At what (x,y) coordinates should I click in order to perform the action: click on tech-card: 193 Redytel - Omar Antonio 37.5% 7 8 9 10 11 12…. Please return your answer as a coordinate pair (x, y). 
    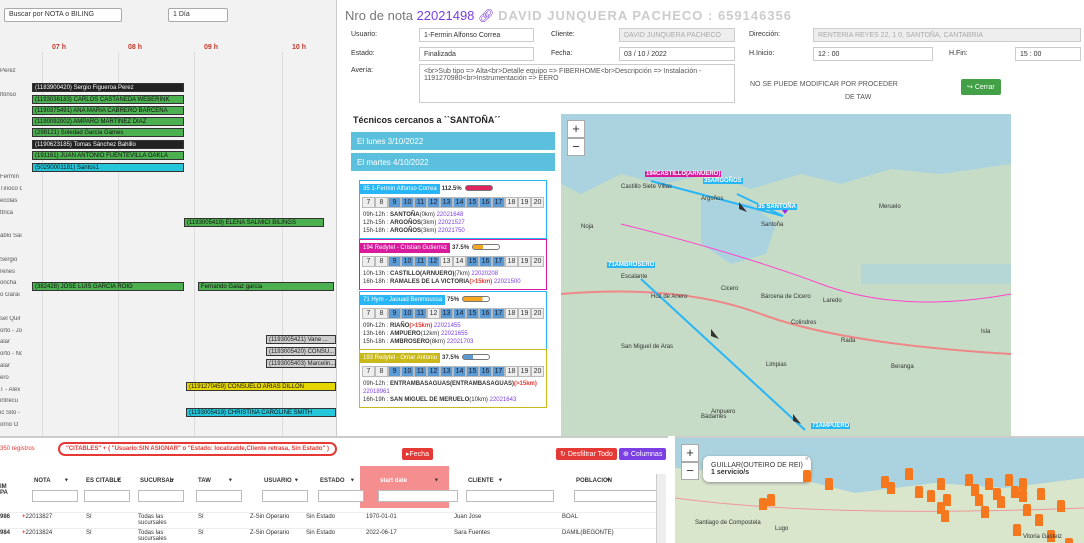
    Looking at the image, I should click on (453, 378).